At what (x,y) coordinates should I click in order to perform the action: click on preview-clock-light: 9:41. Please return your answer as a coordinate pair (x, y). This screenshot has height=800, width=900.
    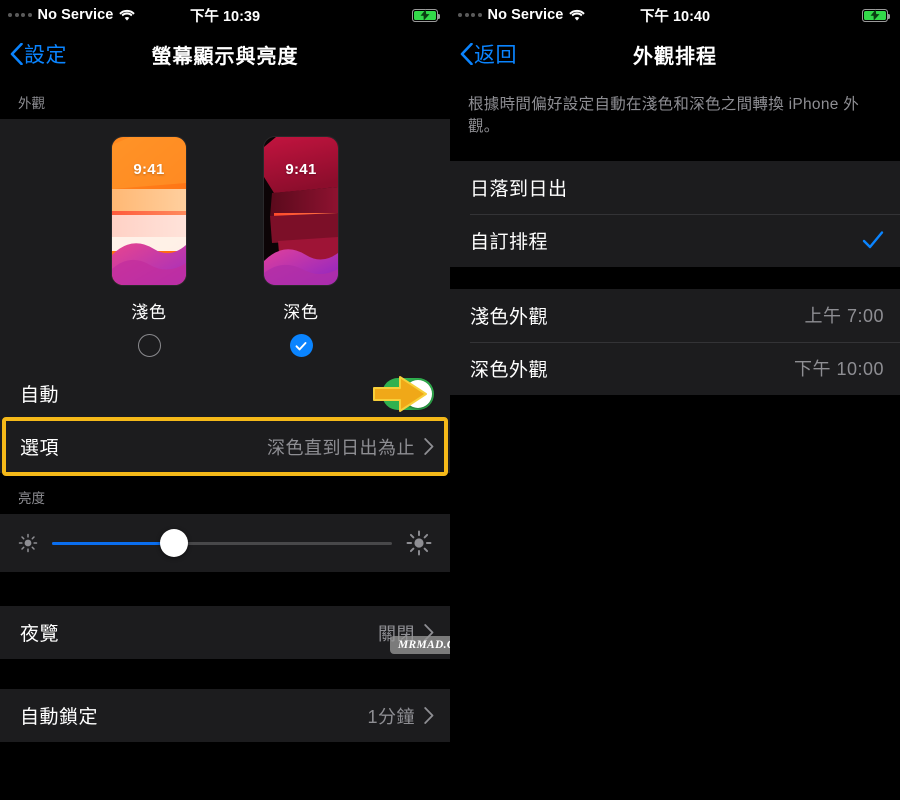
    Looking at the image, I should click on (149, 169).